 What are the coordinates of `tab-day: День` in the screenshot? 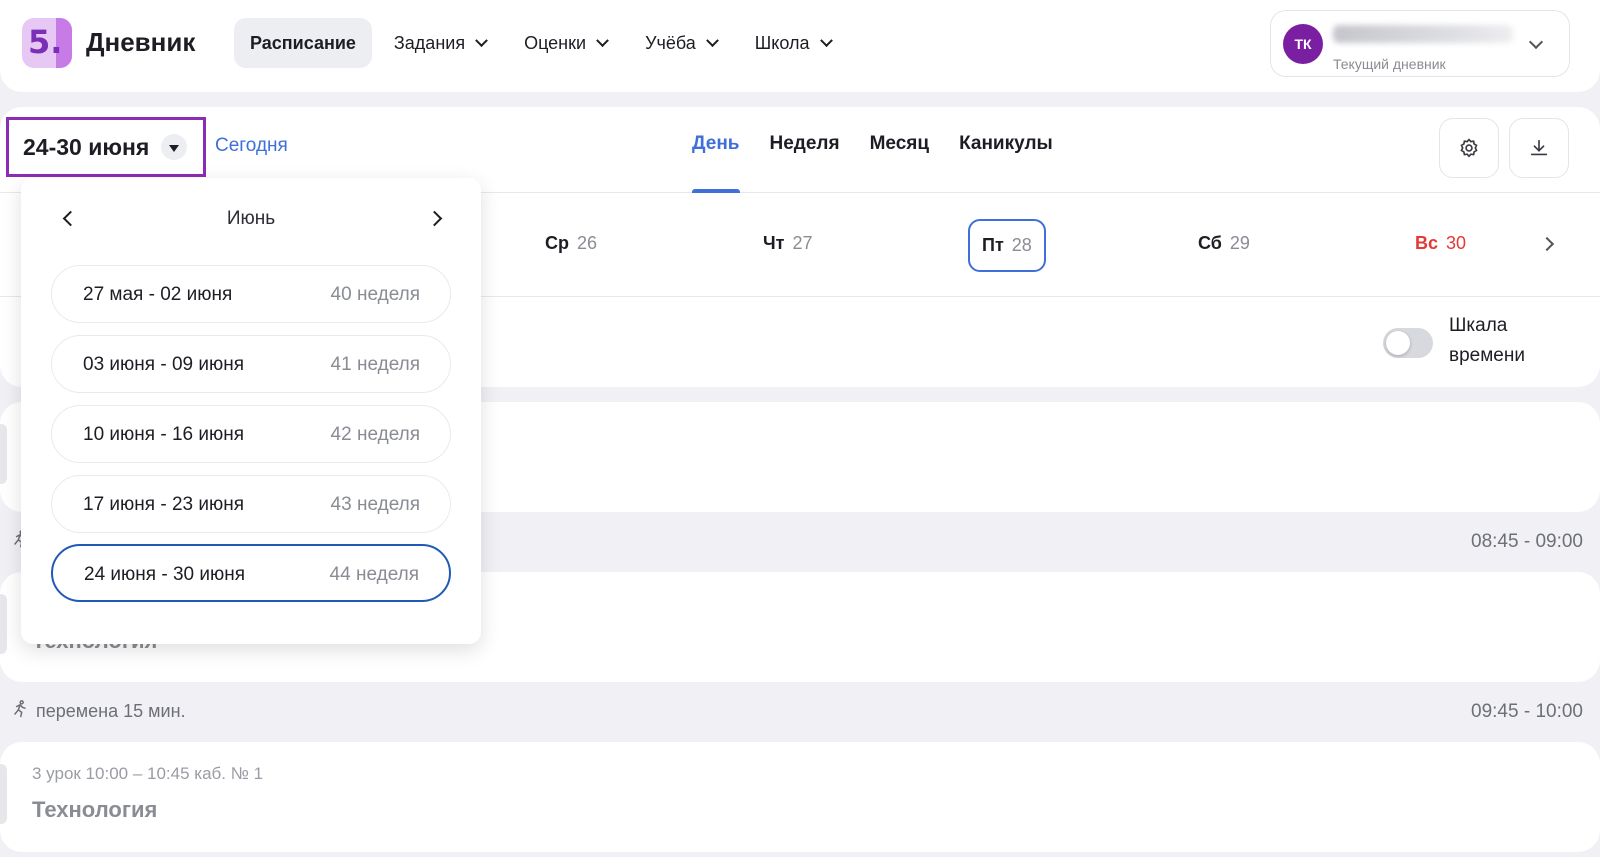 It's located at (716, 163).